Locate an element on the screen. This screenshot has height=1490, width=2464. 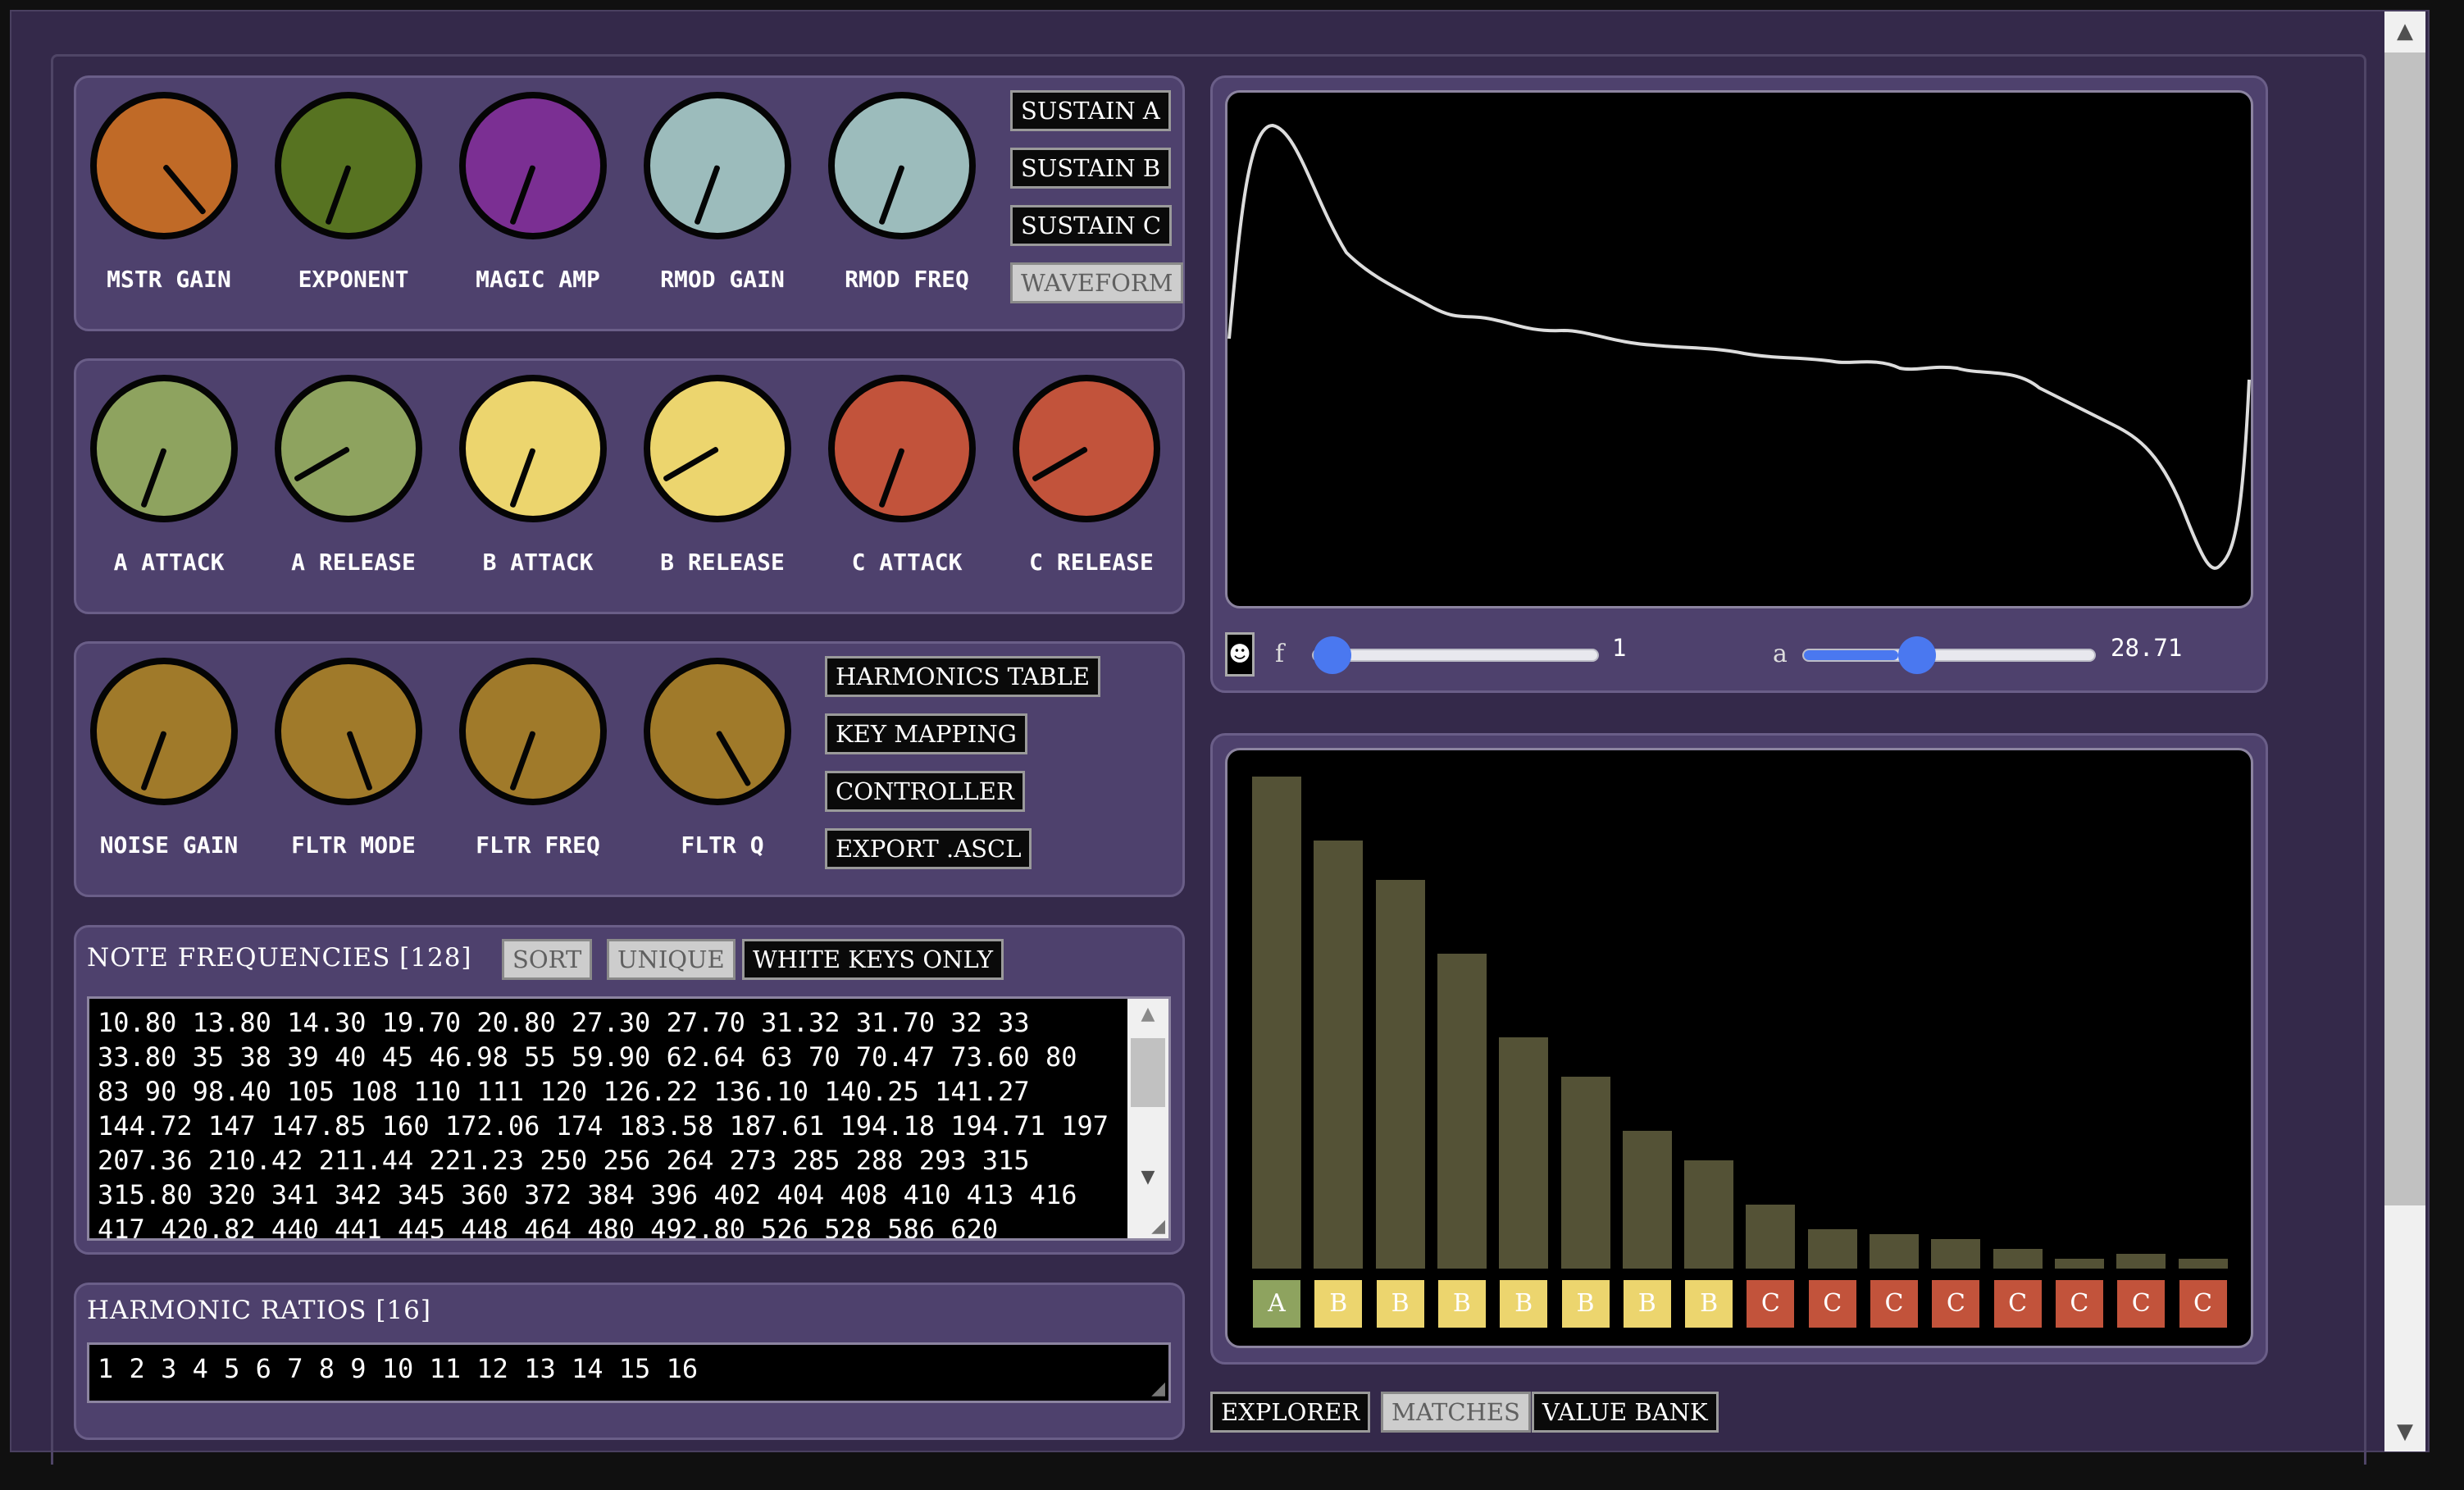
knob-a-attack is located at coordinates (164, 448).